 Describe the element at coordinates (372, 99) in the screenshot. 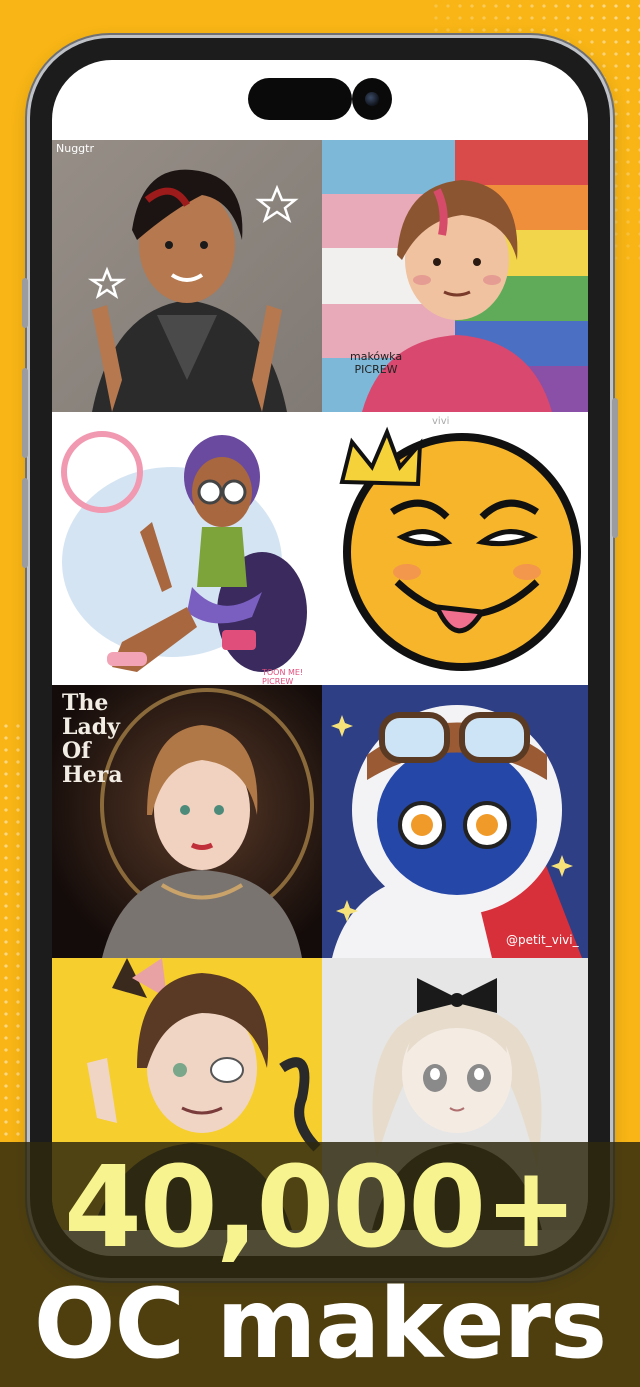

I see `front-camera` at that location.